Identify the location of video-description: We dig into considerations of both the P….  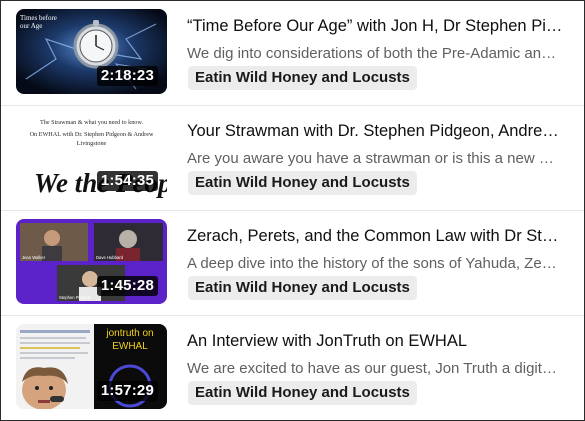
(374, 53).